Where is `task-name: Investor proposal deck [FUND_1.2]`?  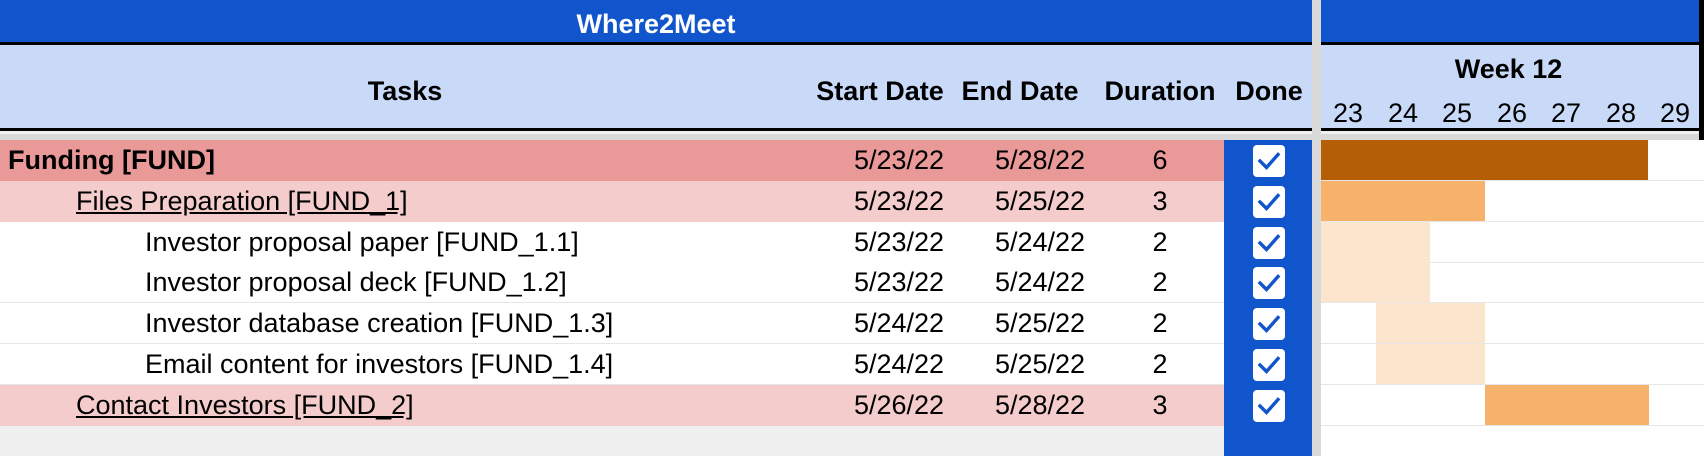 task-name: Investor proposal deck [FUND_1.2] is located at coordinates (356, 282).